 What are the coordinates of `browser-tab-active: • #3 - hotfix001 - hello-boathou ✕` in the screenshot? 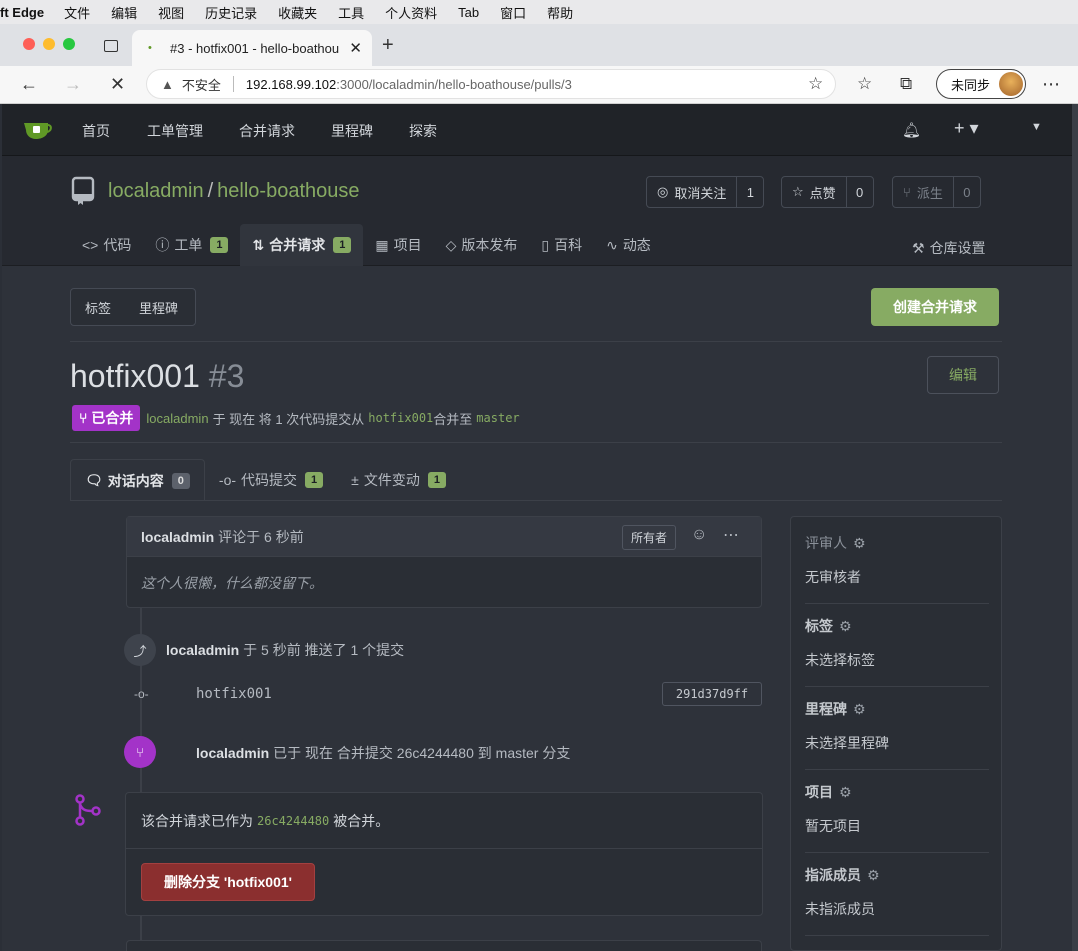 It's located at (252, 48).